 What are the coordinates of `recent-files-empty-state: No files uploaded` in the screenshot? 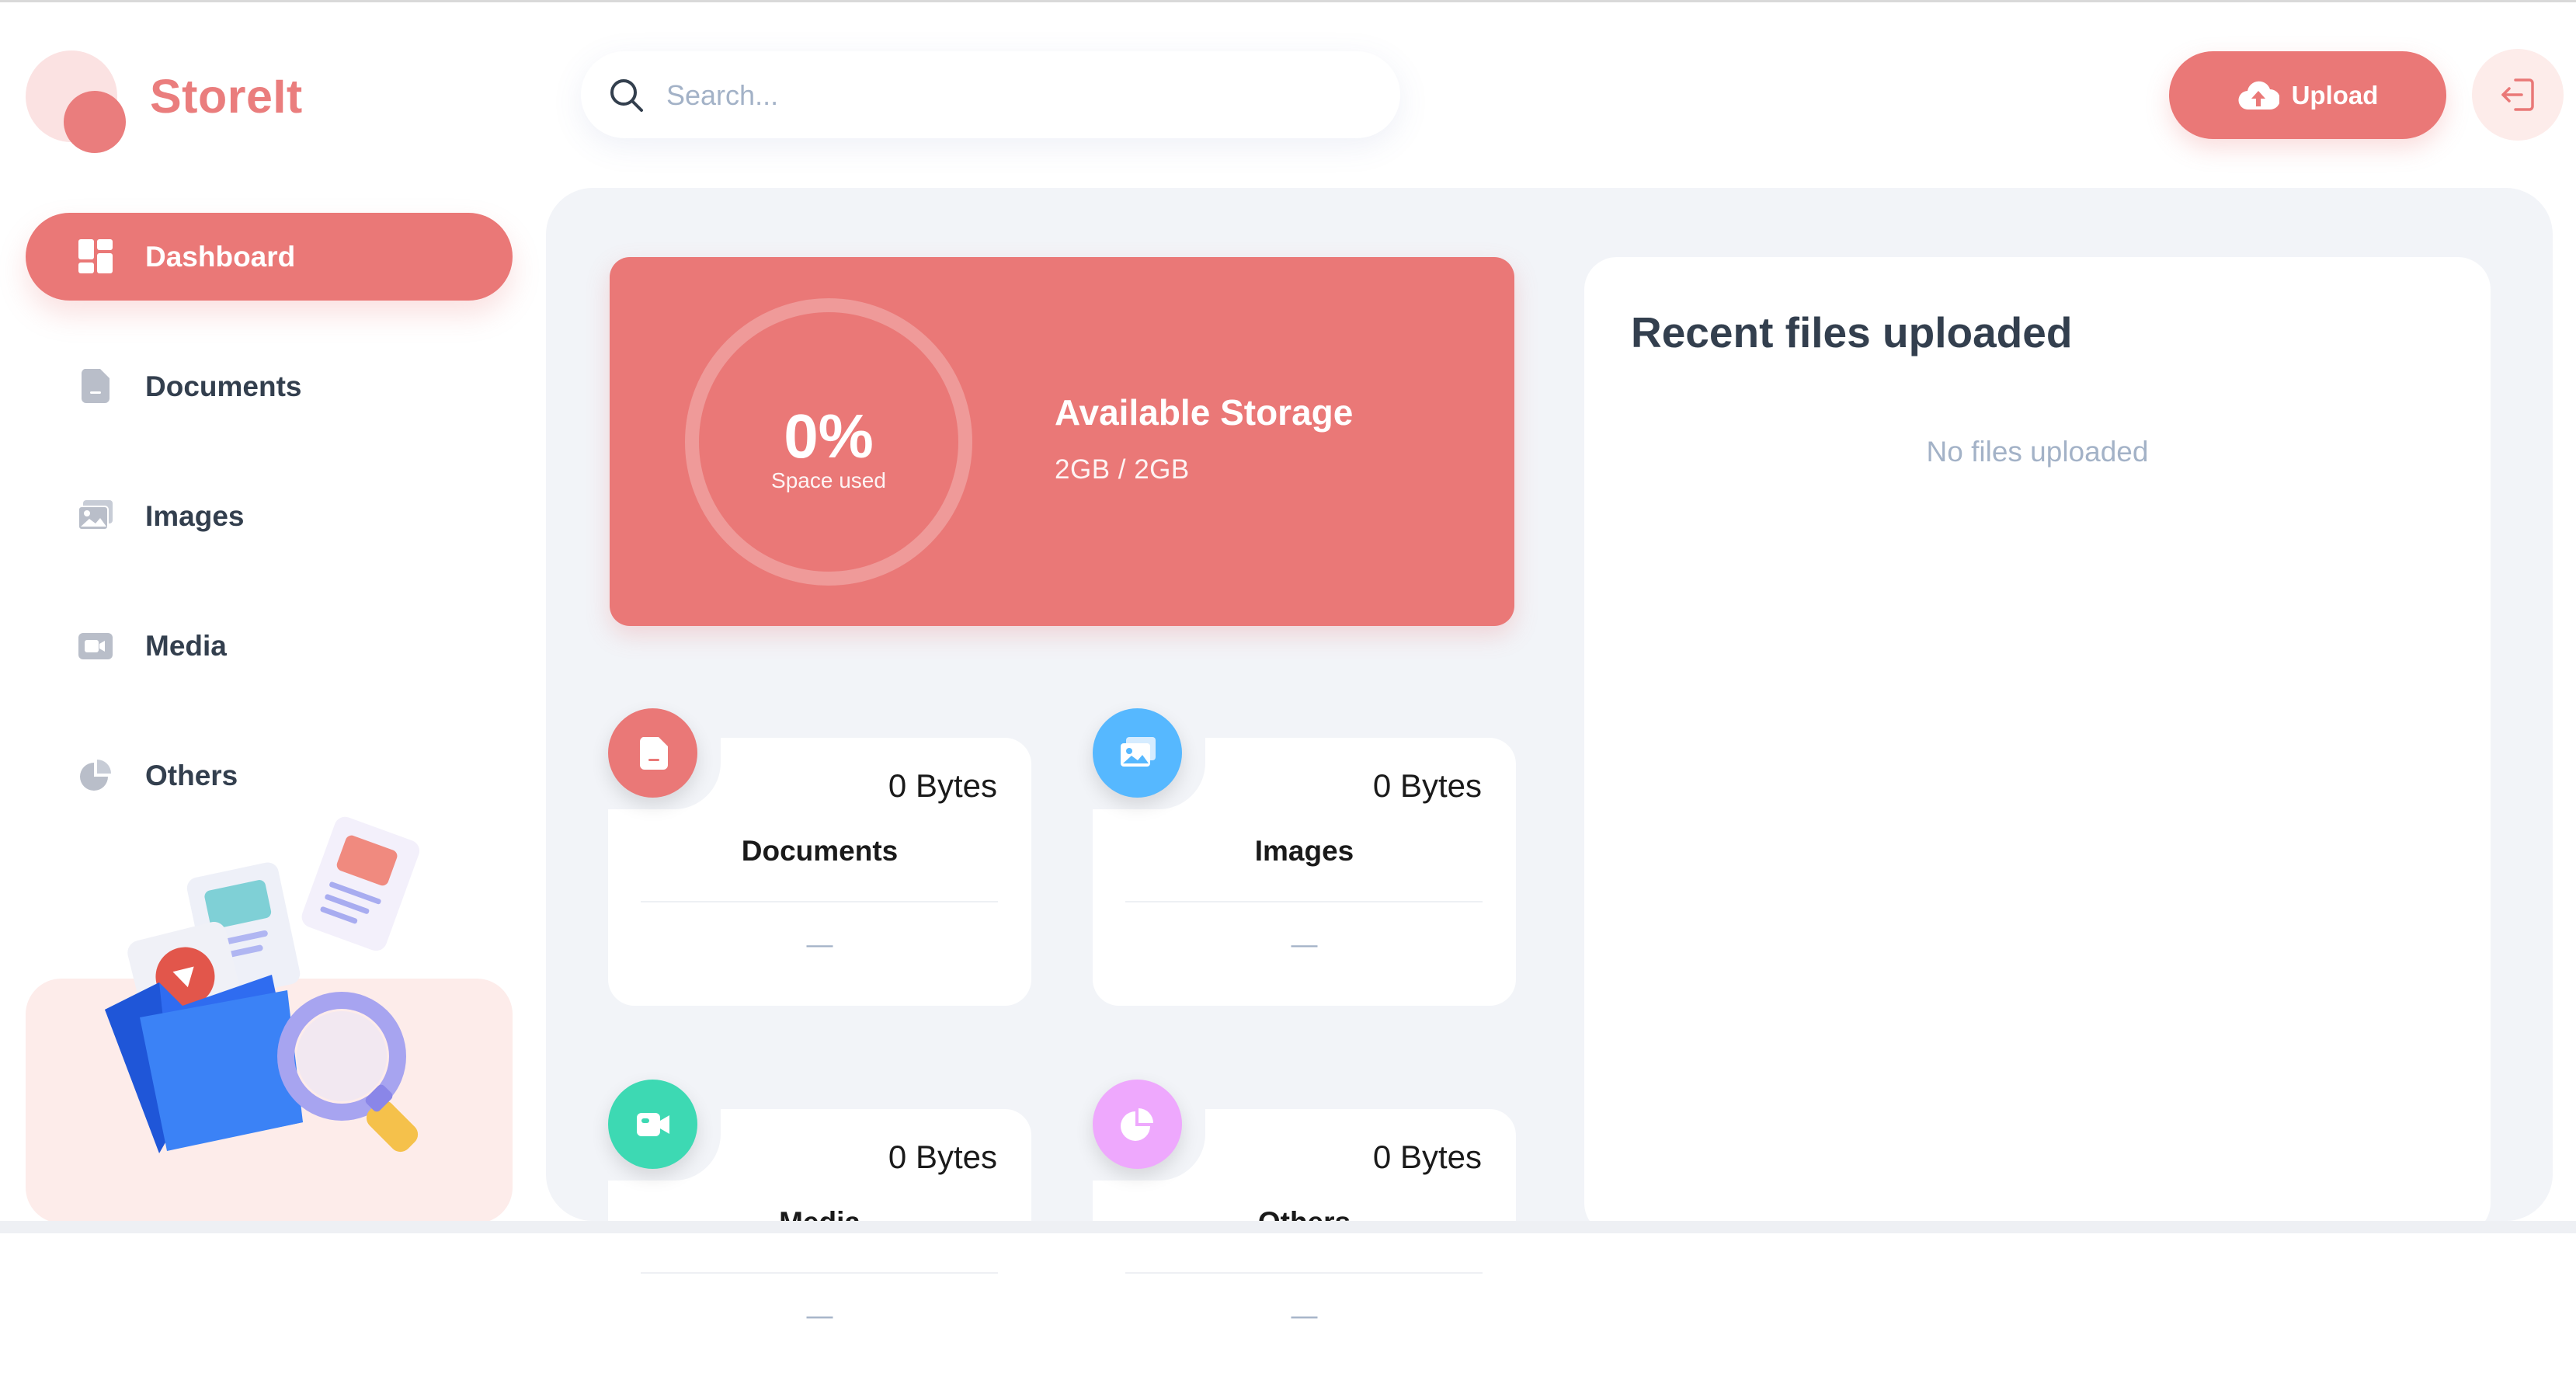 It's located at (2037, 452).